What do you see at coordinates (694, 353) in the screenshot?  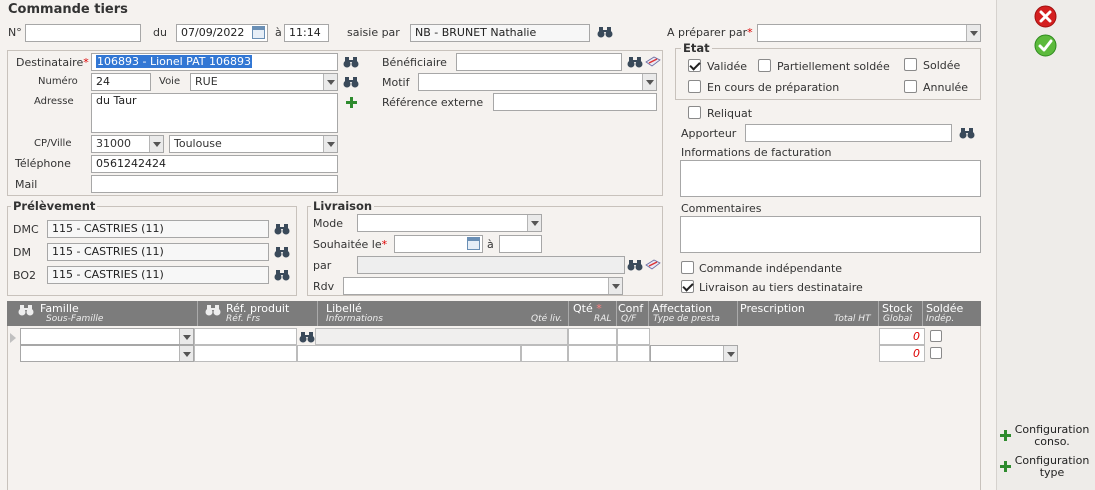 I see `row2-type-presta-select` at bounding box center [694, 353].